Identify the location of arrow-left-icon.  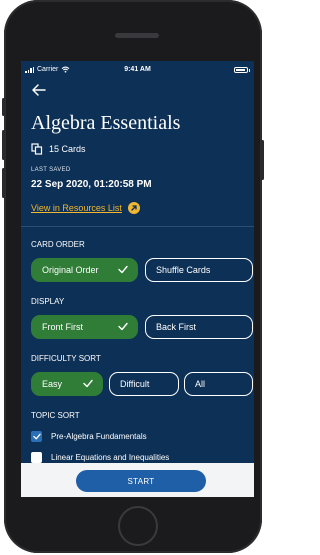
(39, 90).